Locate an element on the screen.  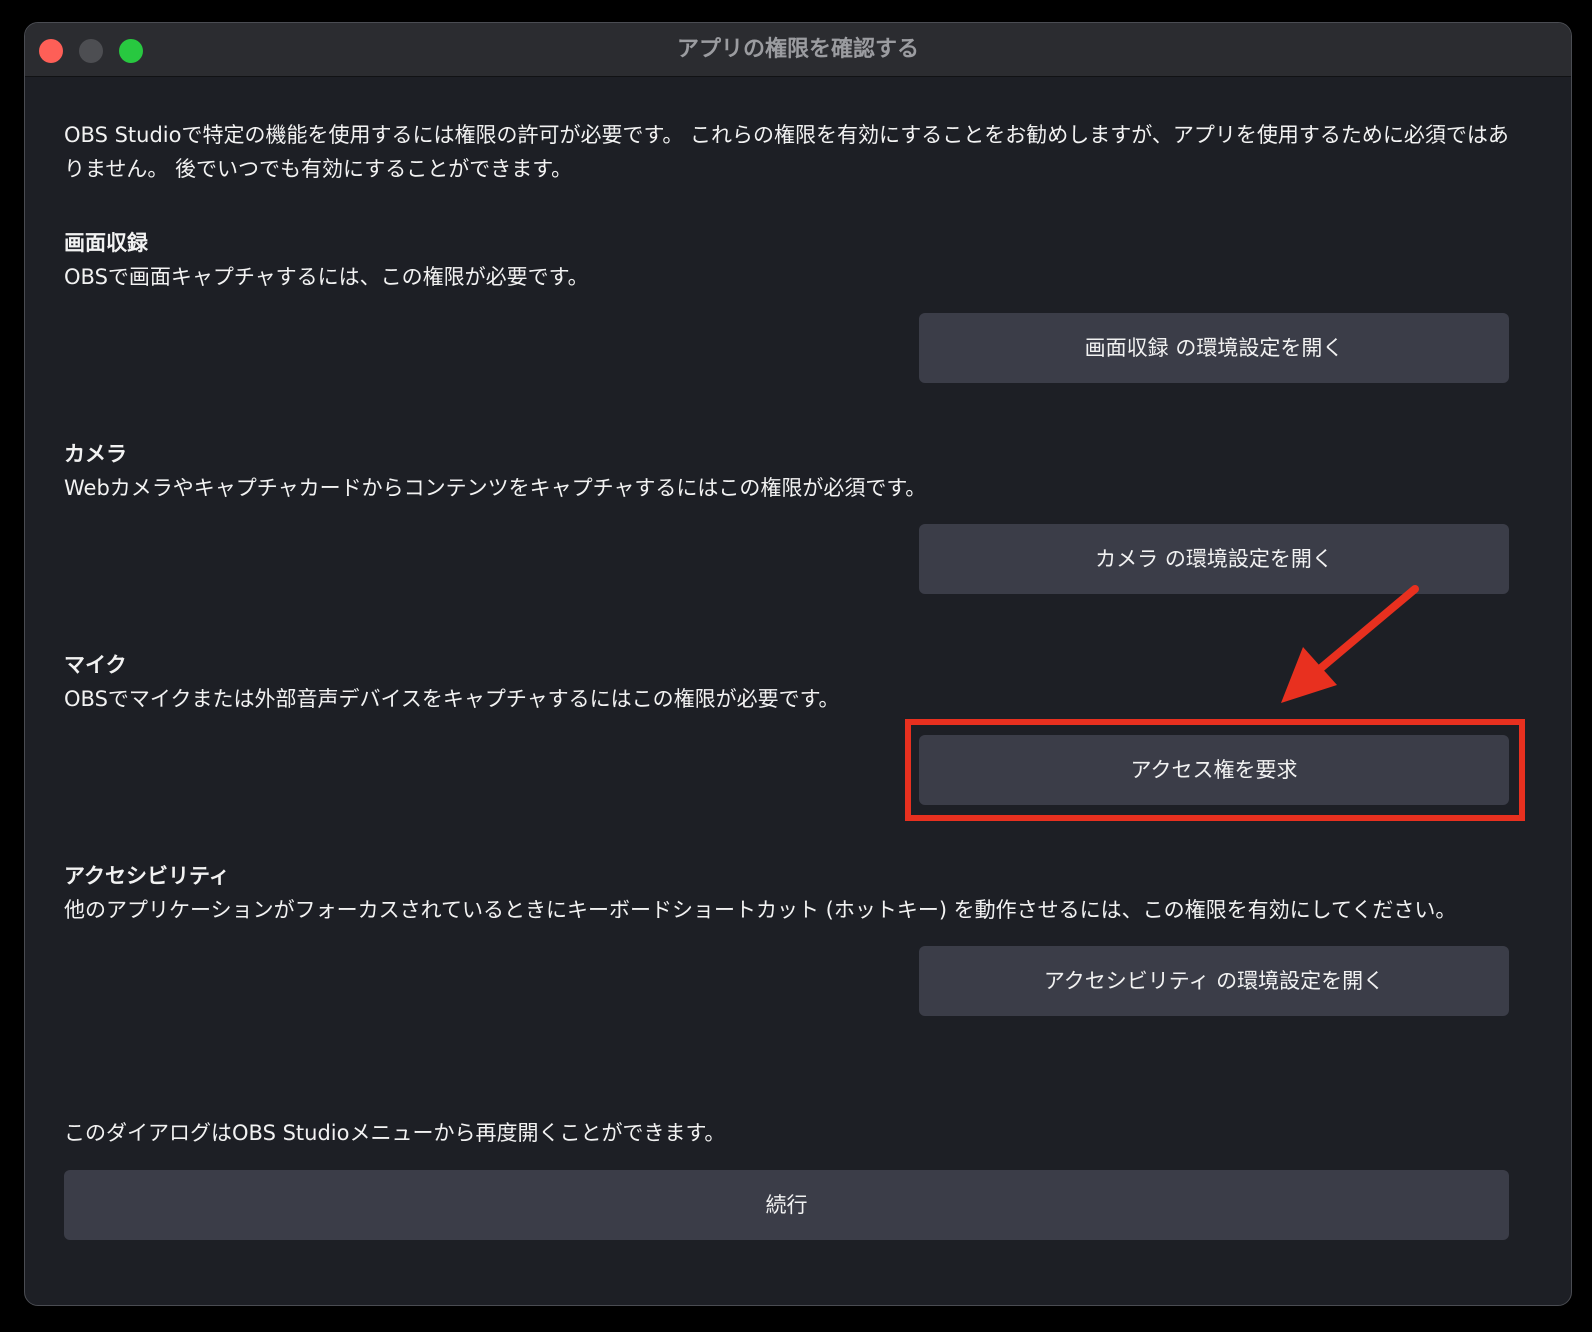
section-title-camera: カメラ is located at coordinates (95, 454).